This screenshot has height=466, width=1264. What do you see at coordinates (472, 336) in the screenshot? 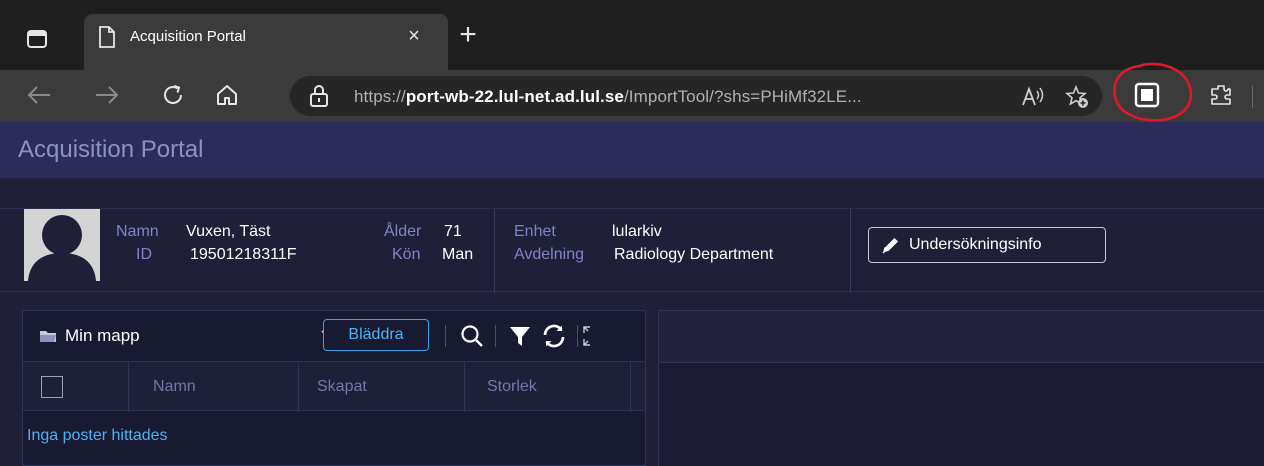
I see `search-icon` at bounding box center [472, 336].